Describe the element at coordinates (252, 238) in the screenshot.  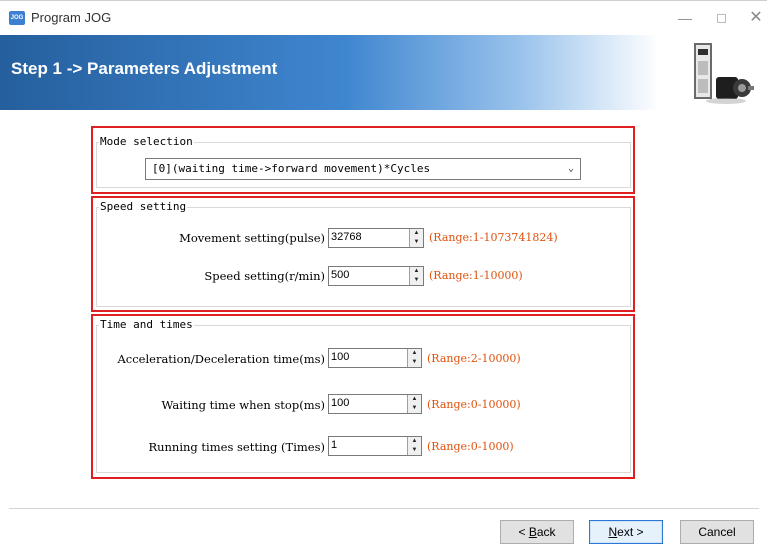
I see `movement-setting-label: Movement setting(pulse)` at that location.